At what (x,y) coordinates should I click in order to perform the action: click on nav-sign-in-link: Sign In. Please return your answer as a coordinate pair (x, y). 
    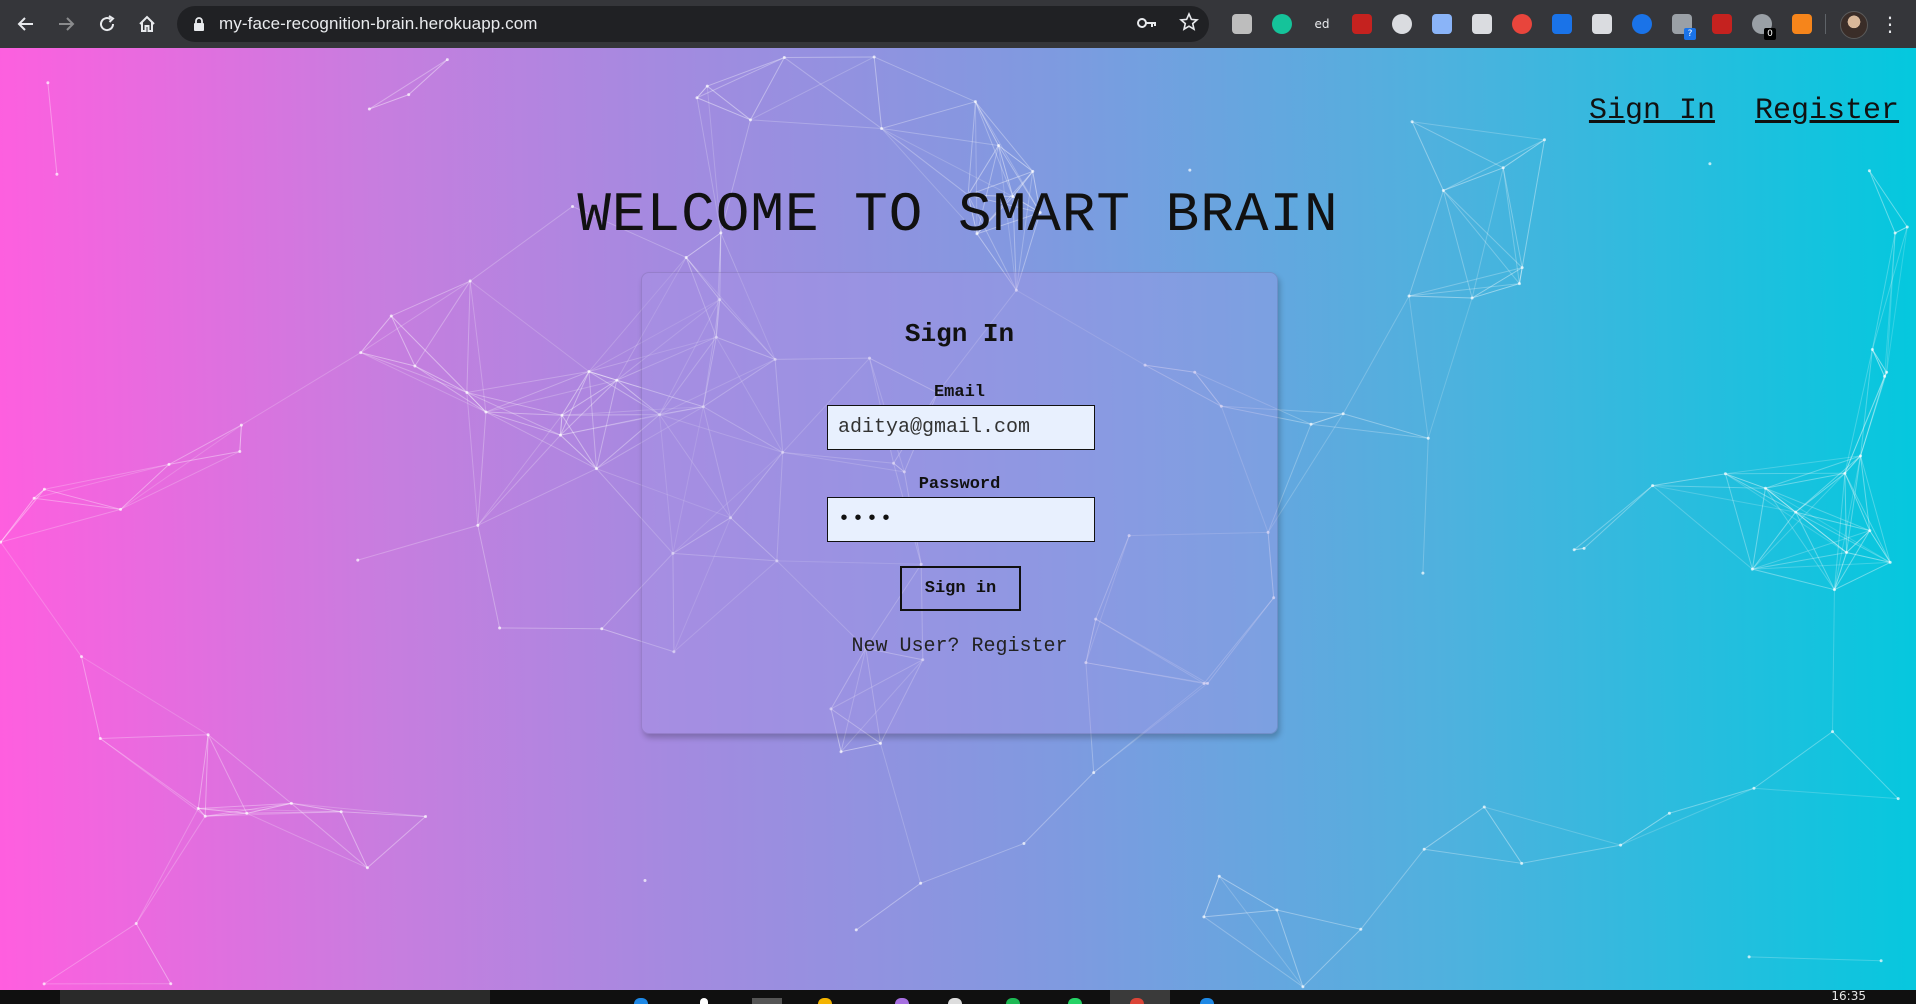
    Looking at the image, I should click on (1652, 111).